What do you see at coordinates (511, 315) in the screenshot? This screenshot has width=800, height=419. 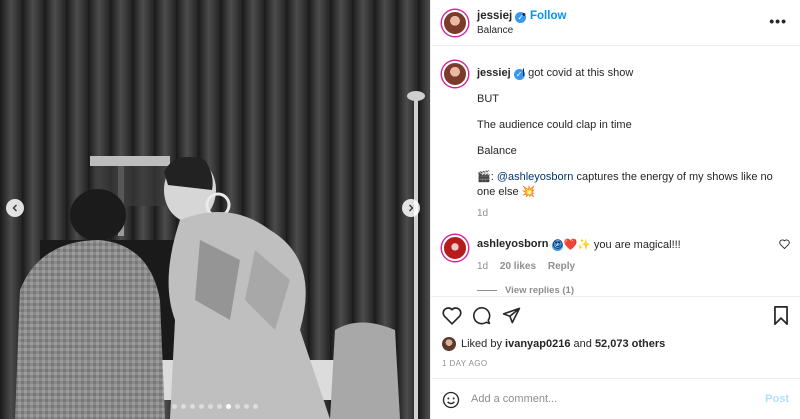 I see `share-icon` at bounding box center [511, 315].